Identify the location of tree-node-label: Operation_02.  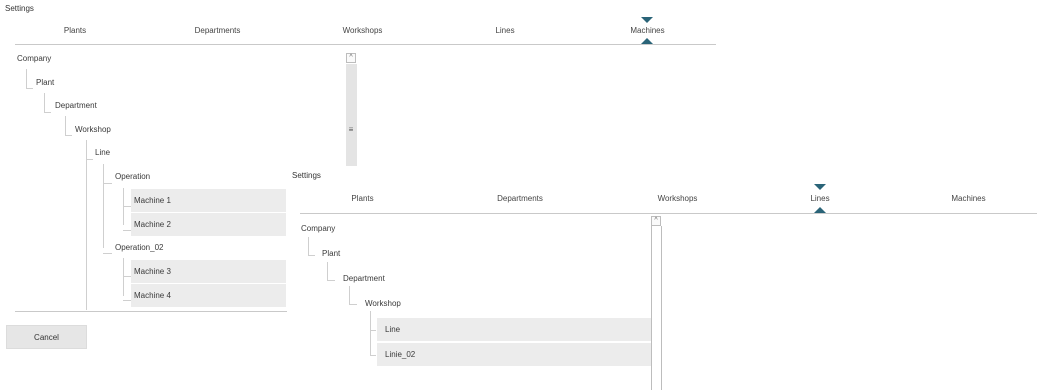
(139, 247).